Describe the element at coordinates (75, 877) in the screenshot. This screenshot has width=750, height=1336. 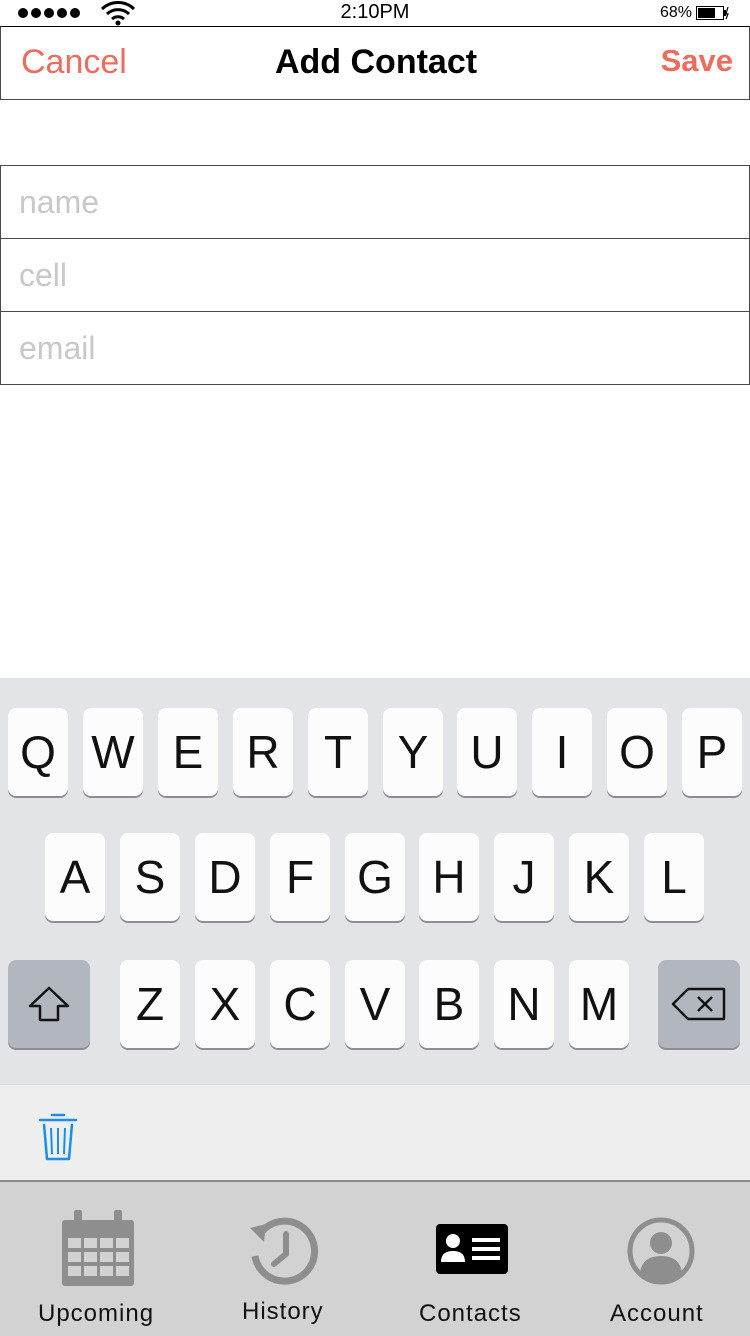
I see `key-a: A` at that location.